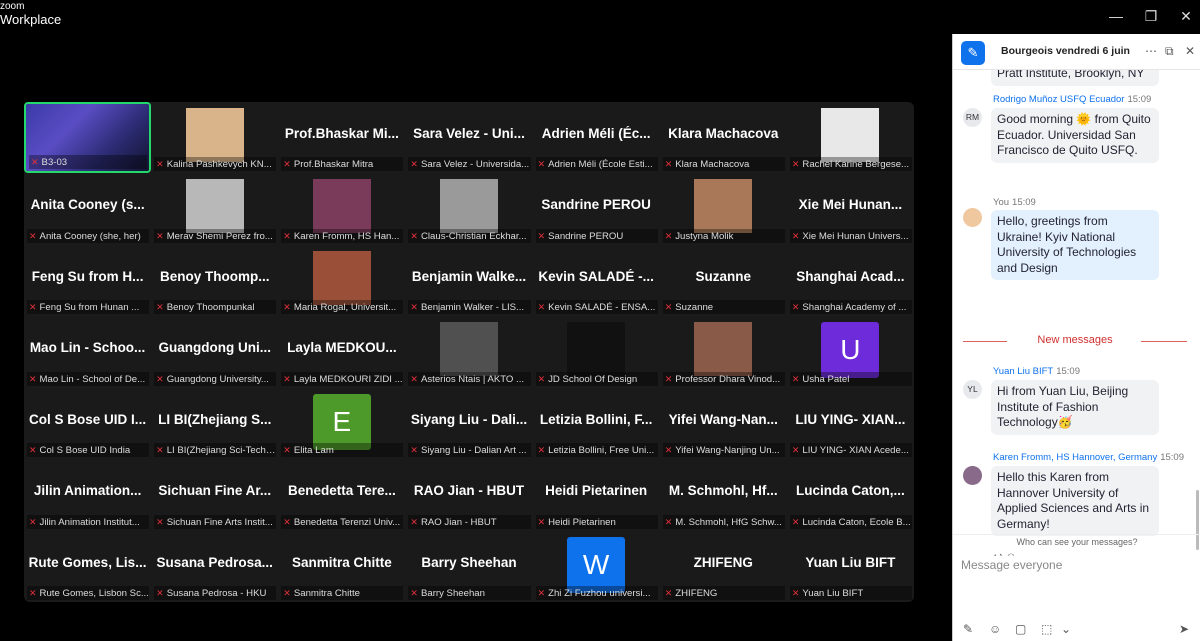 The height and width of the screenshot is (641, 1200). What do you see at coordinates (1075, 341) in the screenshot?
I see `new-messages-divider: New messages` at bounding box center [1075, 341].